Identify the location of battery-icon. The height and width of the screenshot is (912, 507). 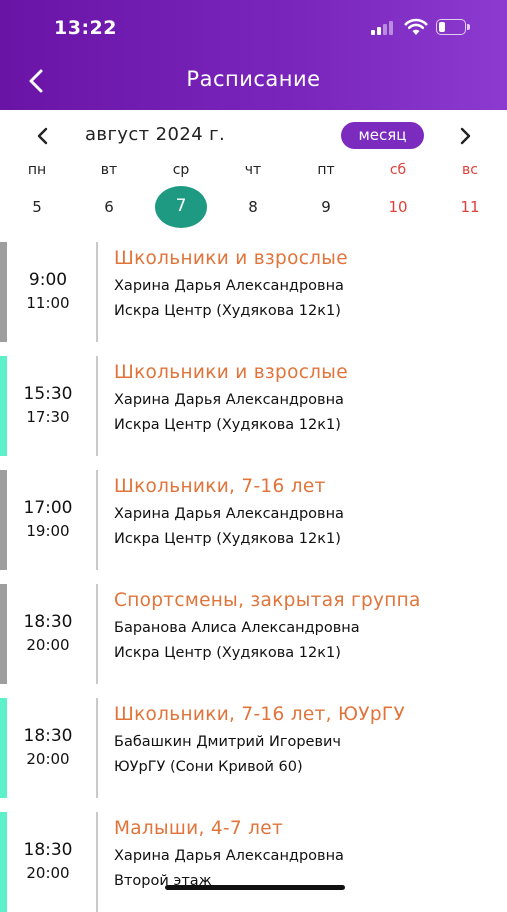
(453, 27).